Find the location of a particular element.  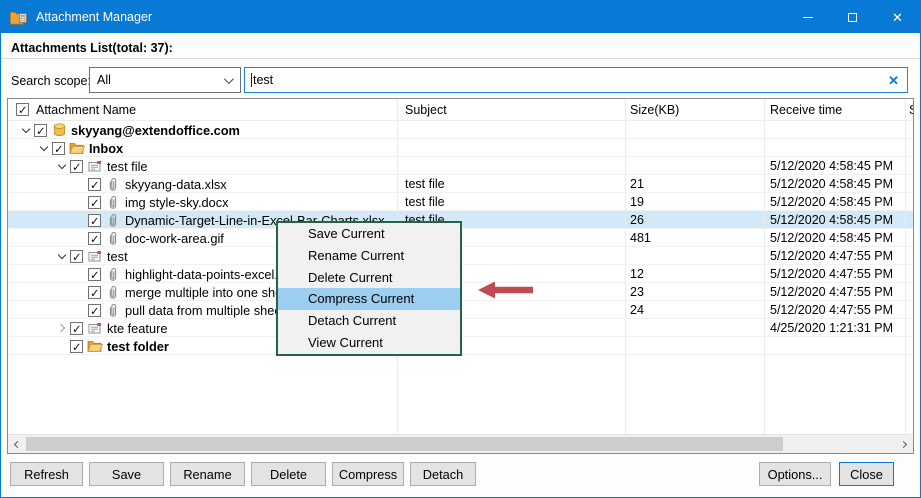

menu-item-compress-current: Compress Current is located at coordinates (369, 299).